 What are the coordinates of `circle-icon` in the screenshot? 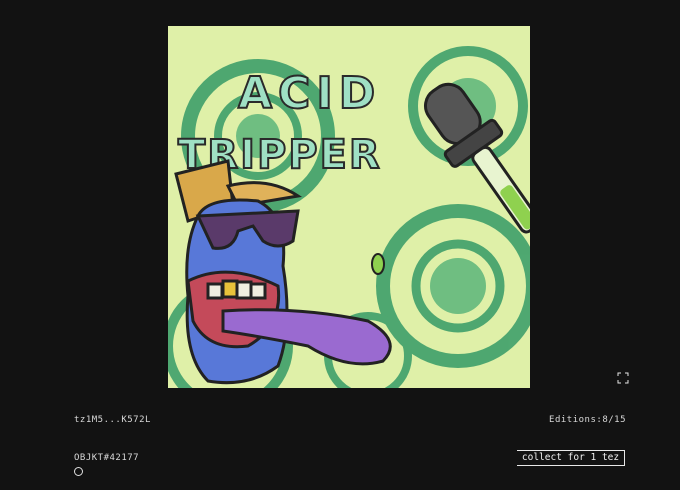 It's located at (78, 471).